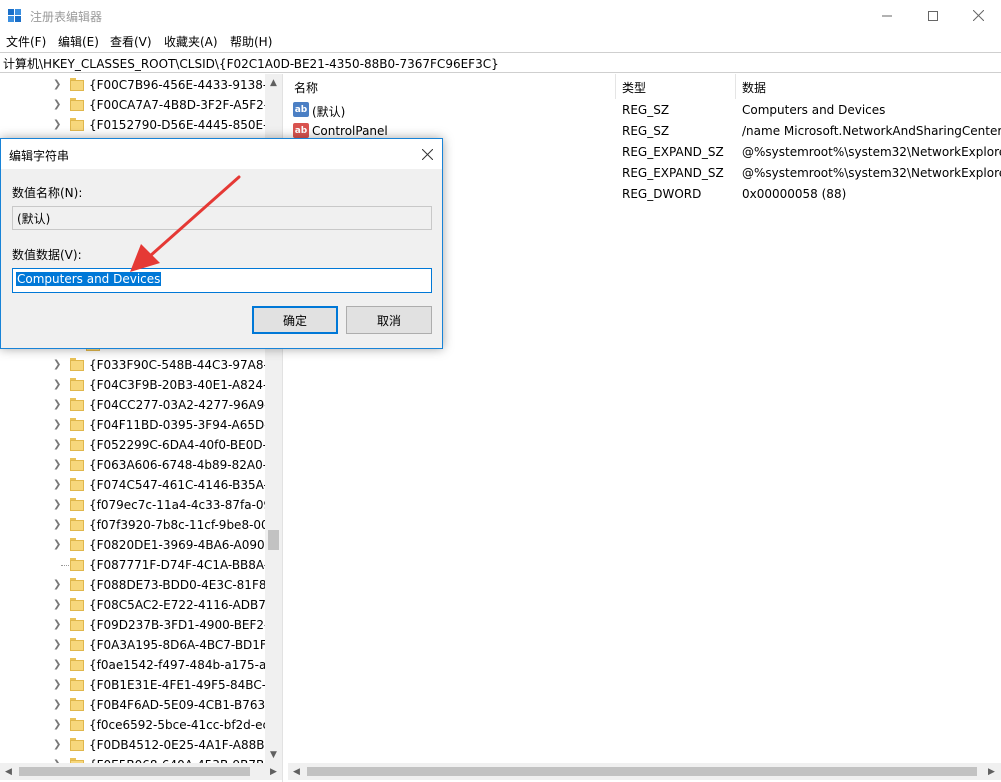  Describe the element at coordinates (132, 385) in the screenshot. I see `tree-item: ❯ {F04C3F9B-20B3-40E1-A824-3` at that location.